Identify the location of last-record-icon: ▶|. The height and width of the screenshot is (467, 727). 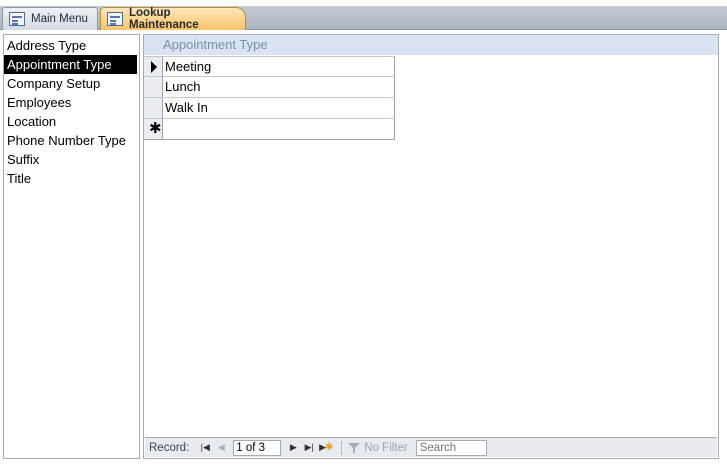
(309, 448).